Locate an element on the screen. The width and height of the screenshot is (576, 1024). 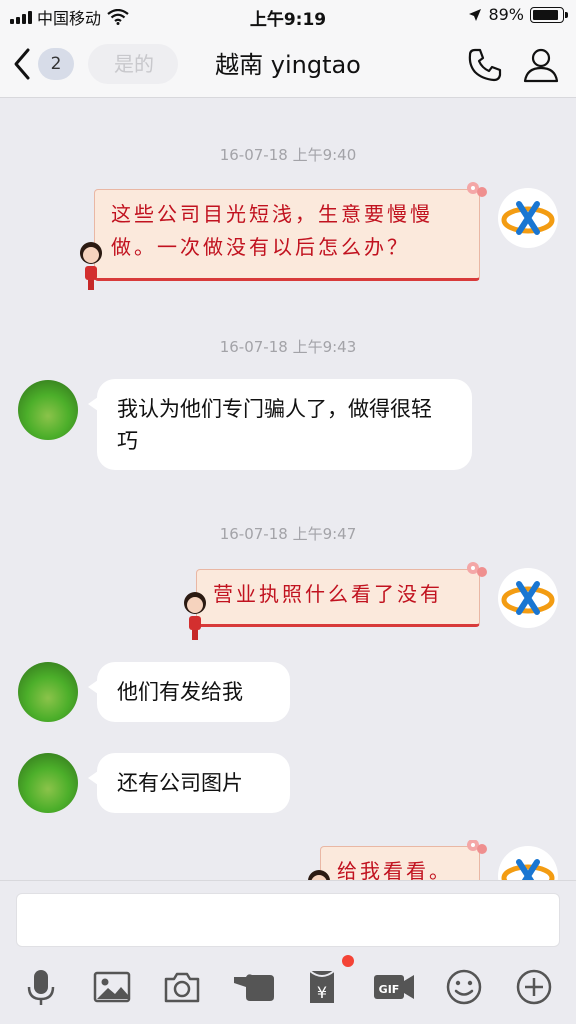
message-card: 营业执照什么看了没有 is located at coordinates (341, 594).